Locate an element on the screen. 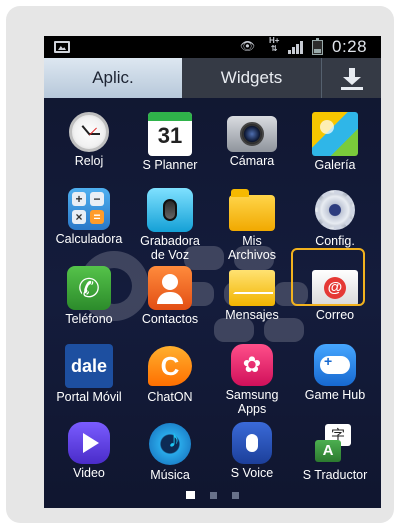 The height and width of the screenshot is (529, 400). app-camara: Cámara is located at coordinates (252, 140).